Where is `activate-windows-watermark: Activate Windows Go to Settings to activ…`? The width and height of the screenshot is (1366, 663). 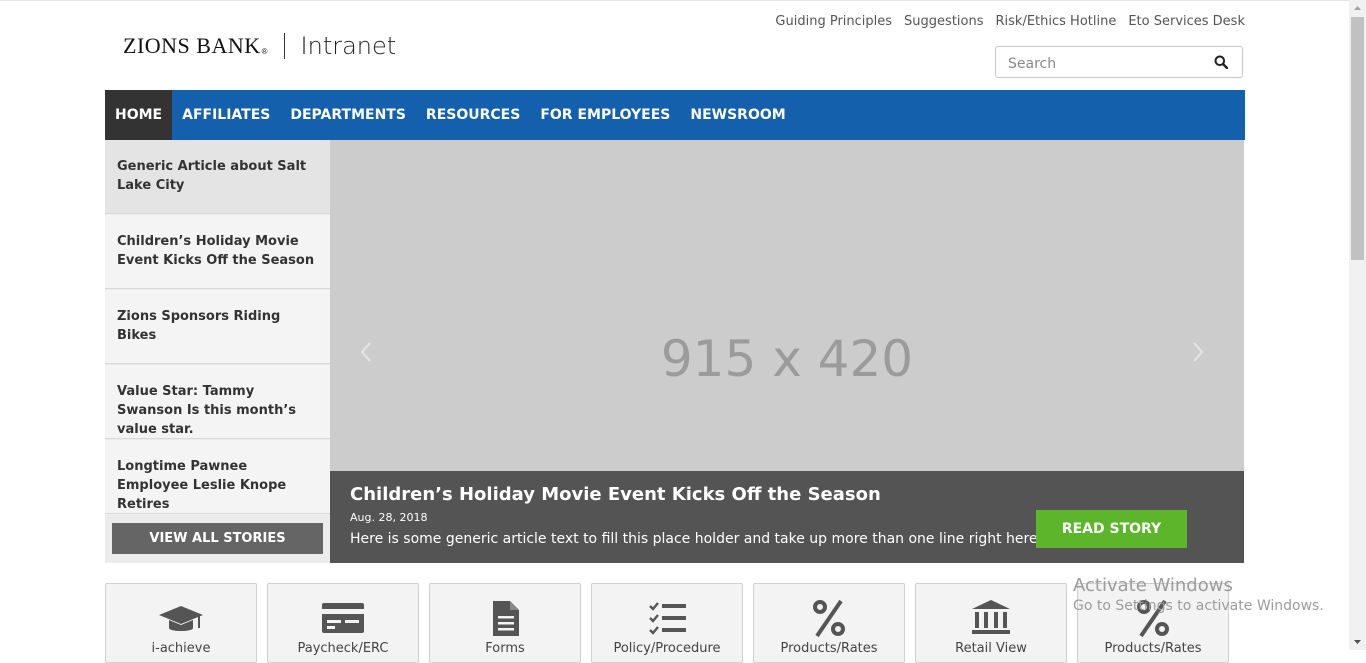 activate-windows-watermark: Activate Windows Go to Settings to activ… is located at coordinates (1198, 594).